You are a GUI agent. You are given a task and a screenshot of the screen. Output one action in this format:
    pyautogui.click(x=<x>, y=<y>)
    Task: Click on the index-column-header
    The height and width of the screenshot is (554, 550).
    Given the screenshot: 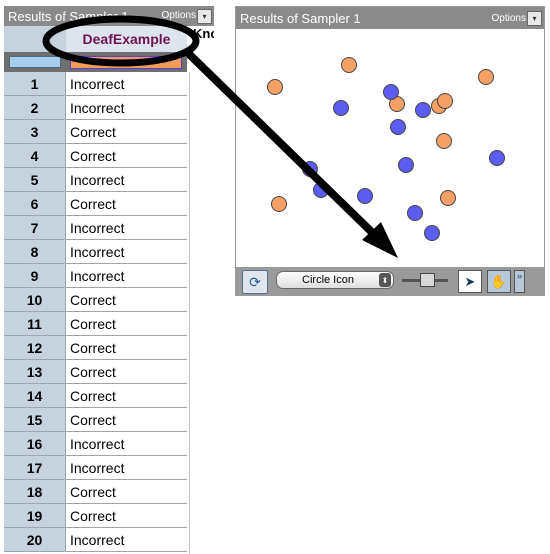 What is the action you would take?
    pyautogui.click(x=35, y=39)
    